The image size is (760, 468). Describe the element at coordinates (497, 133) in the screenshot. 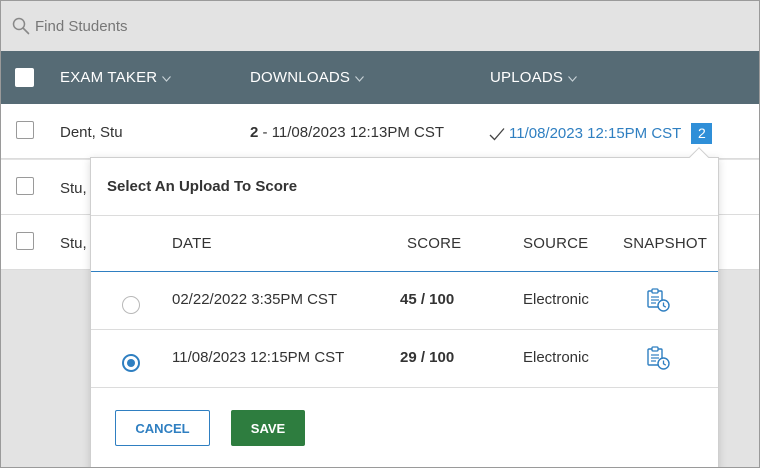

I see `checkmark-icon` at that location.